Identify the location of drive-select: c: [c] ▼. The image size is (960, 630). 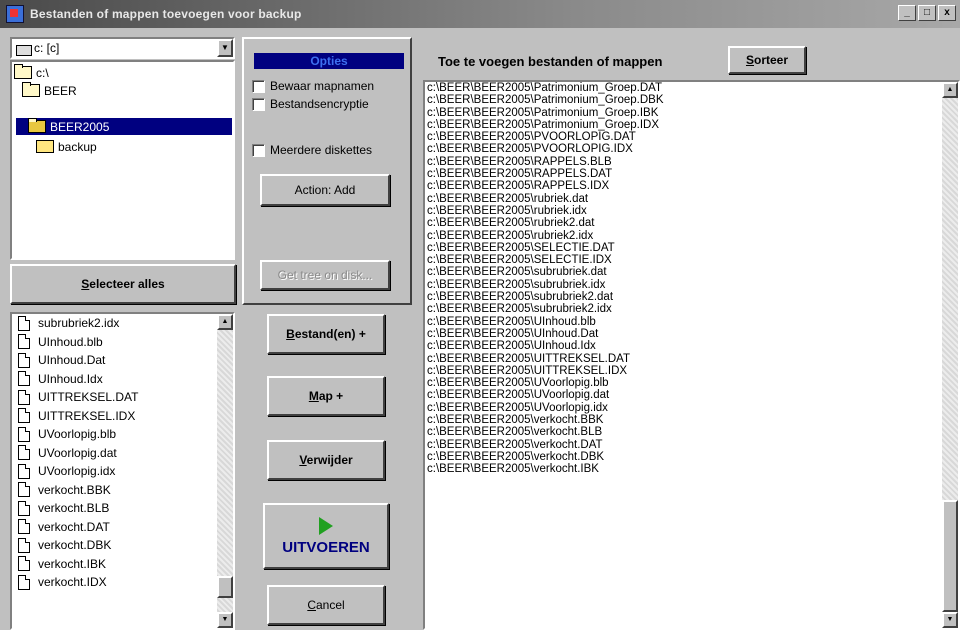
(122, 48).